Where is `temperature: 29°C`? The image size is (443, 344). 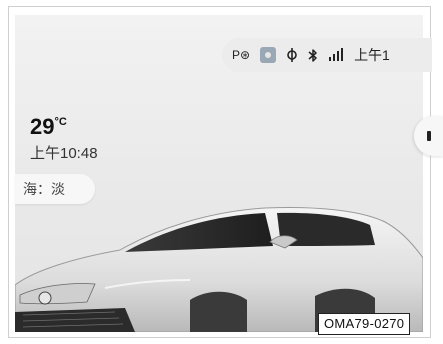
temperature: 29°C is located at coordinates (64, 127).